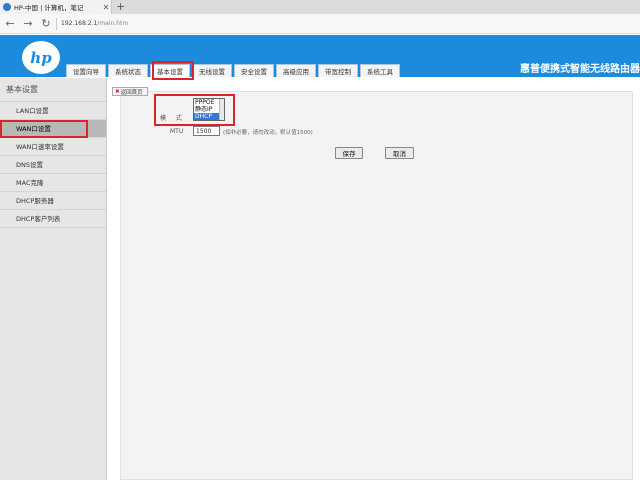 The height and width of the screenshot is (480, 640). I want to click on hp-logo-text: hp, so click(41, 57).